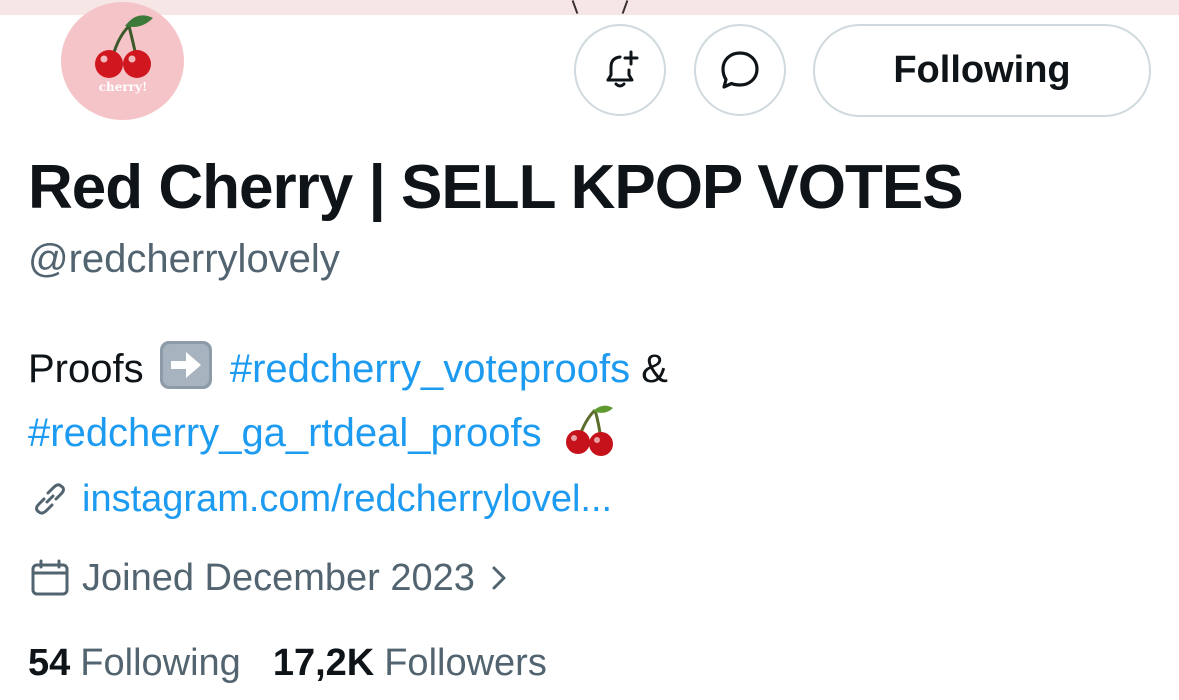  I want to click on cherry-logo-icon: cherry!, so click(124, 54).